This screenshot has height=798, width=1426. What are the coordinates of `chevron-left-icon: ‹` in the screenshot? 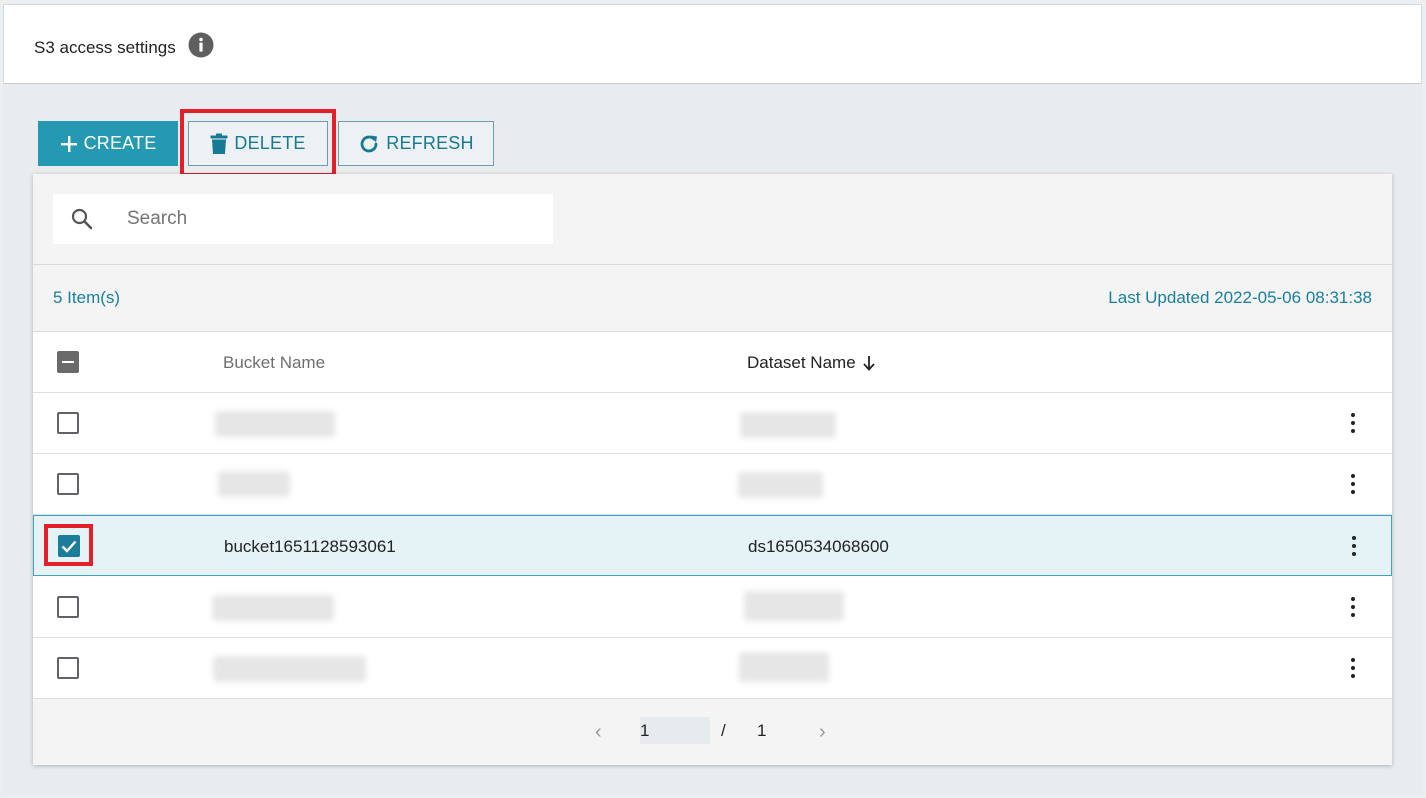 It's located at (598, 732).